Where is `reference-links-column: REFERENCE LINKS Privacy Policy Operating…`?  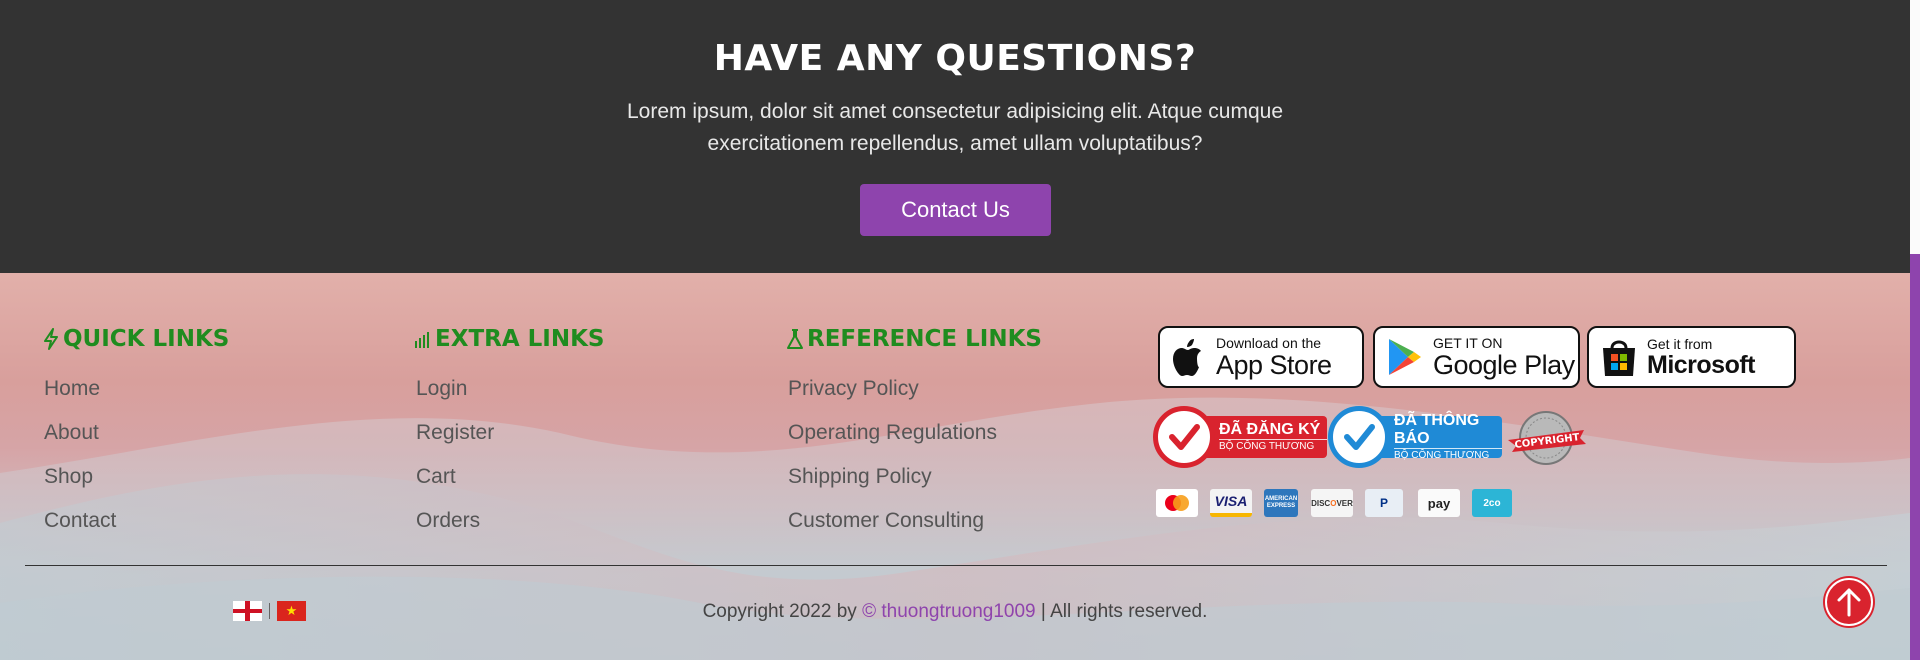
reference-links-column: REFERENCE LINKS Privacy Policy Operating… is located at coordinates (914, 438).